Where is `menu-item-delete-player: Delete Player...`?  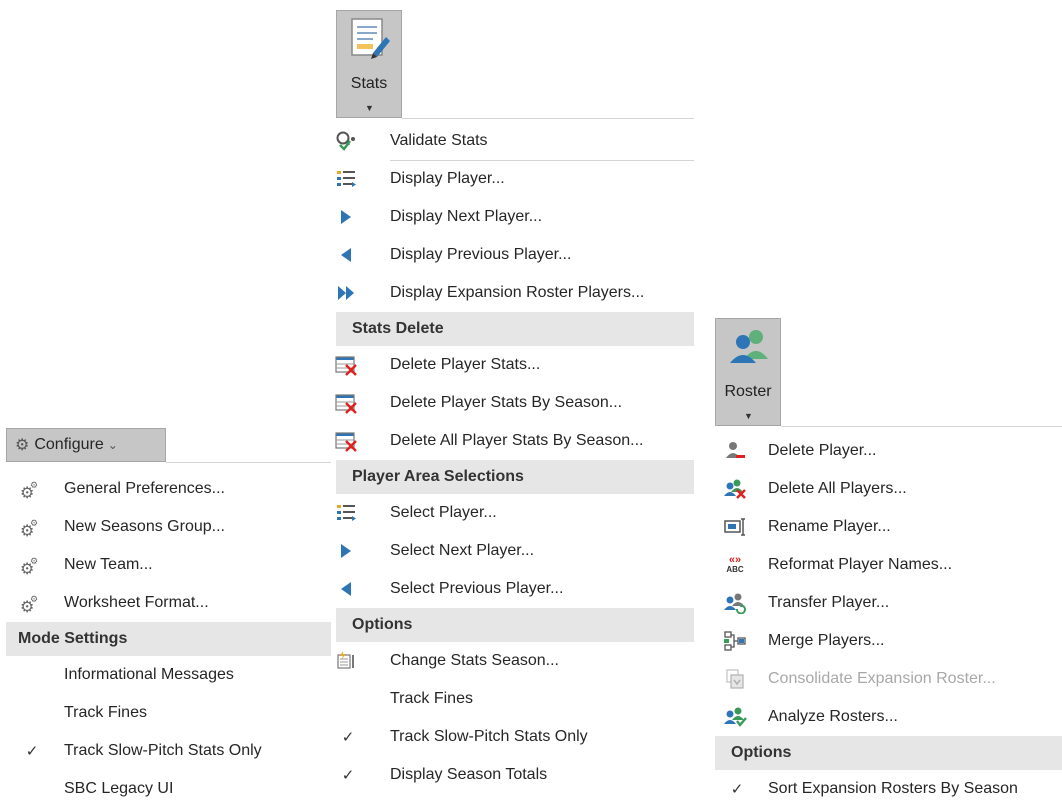 menu-item-delete-player: Delete Player... is located at coordinates (888, 451).